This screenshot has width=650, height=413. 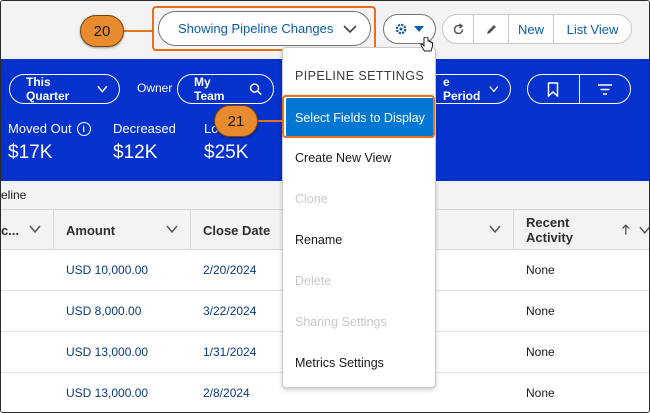 I want to click on column-label: Close Date, so click(x=237, y=230).